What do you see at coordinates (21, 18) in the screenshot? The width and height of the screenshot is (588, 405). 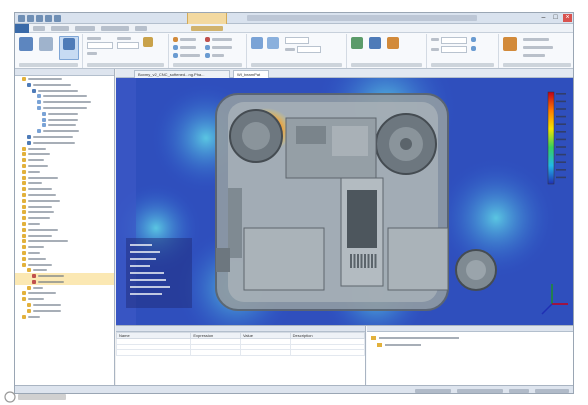 I see `app-logo-icon` at bounding box center [21, 18].